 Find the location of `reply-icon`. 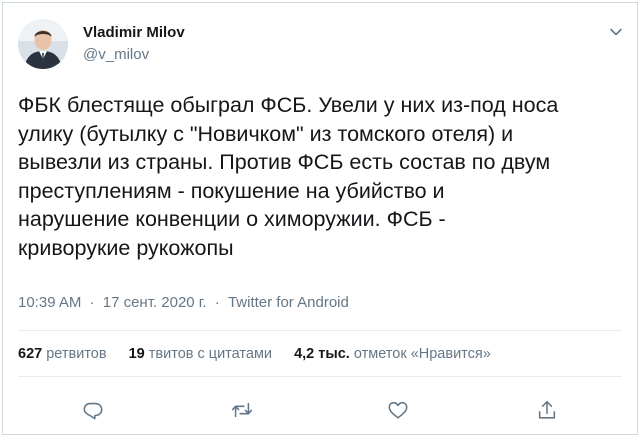

reply-icon is located at coordinates (93, 411).